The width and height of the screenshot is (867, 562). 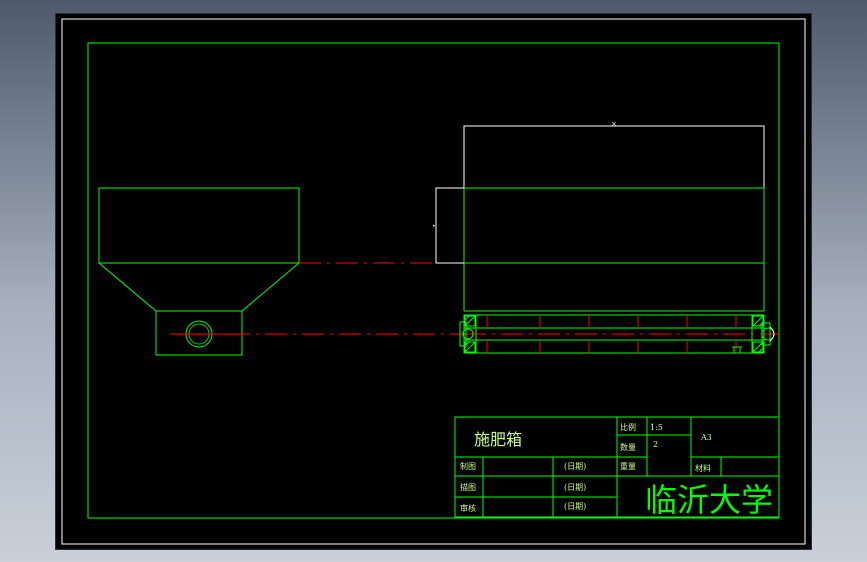 I want to click on hopper-funnel, so click(x=199, y=287).